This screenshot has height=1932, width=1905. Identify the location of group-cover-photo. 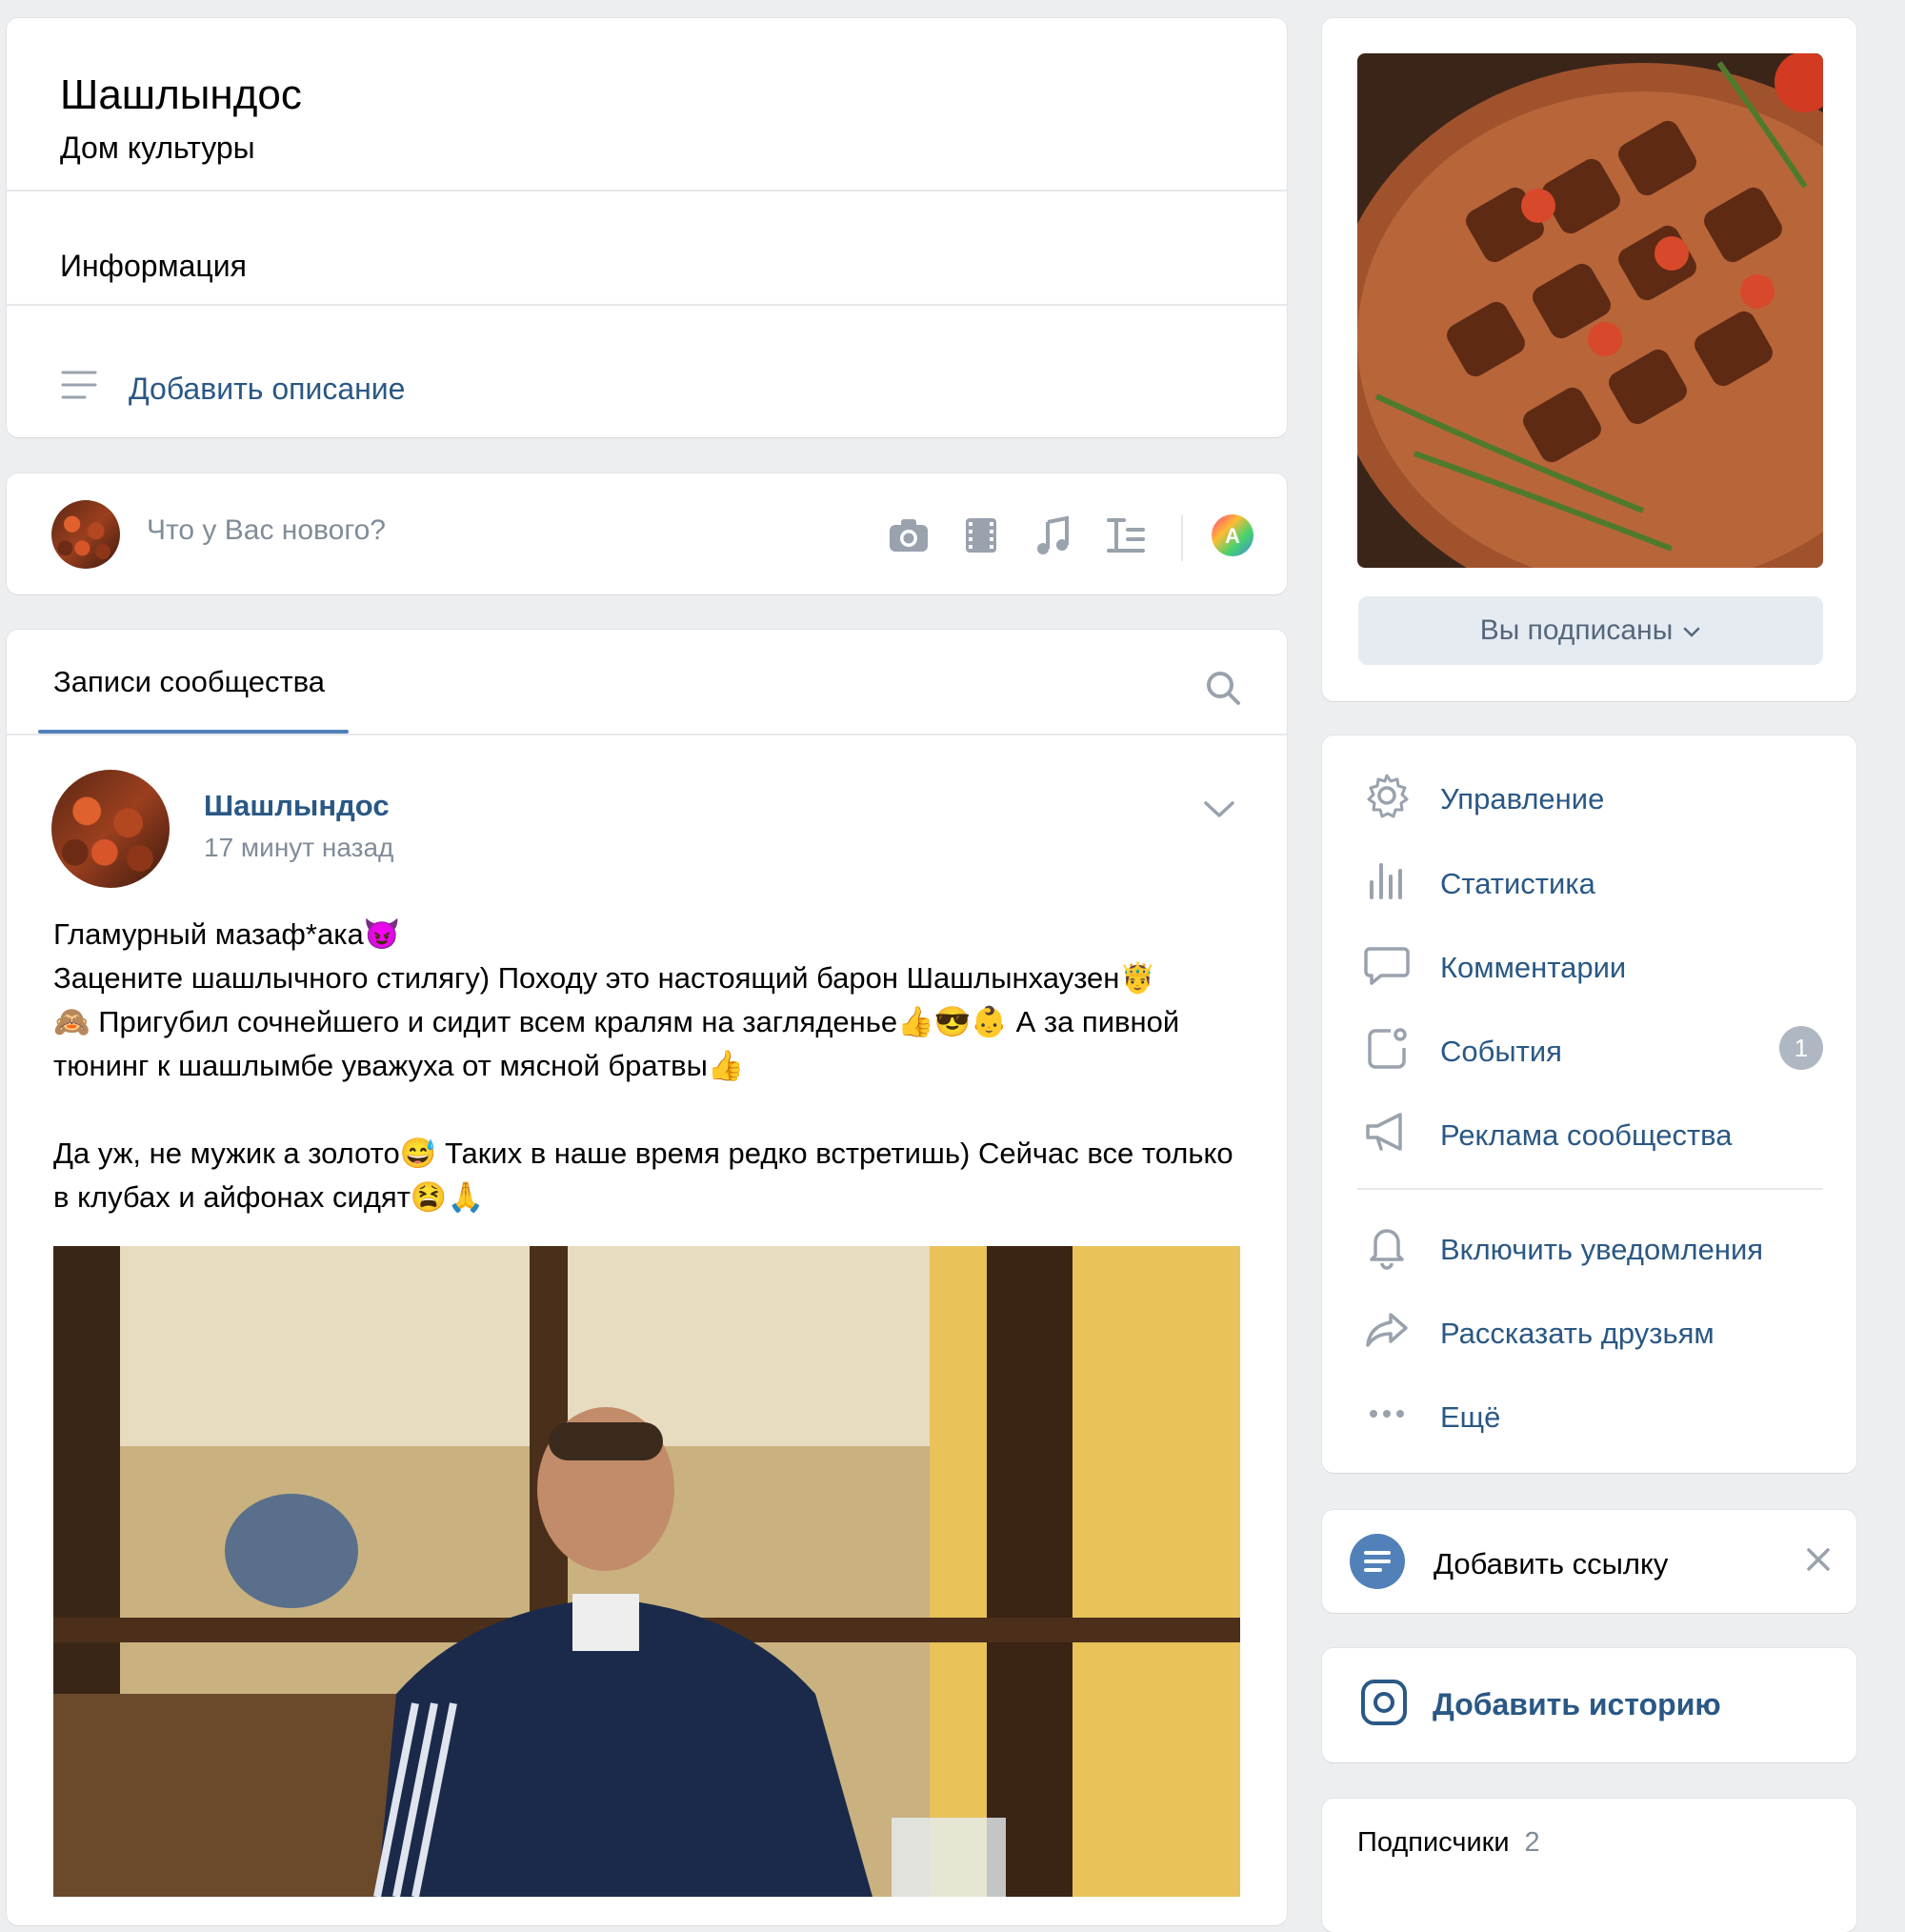
(1590, 310).